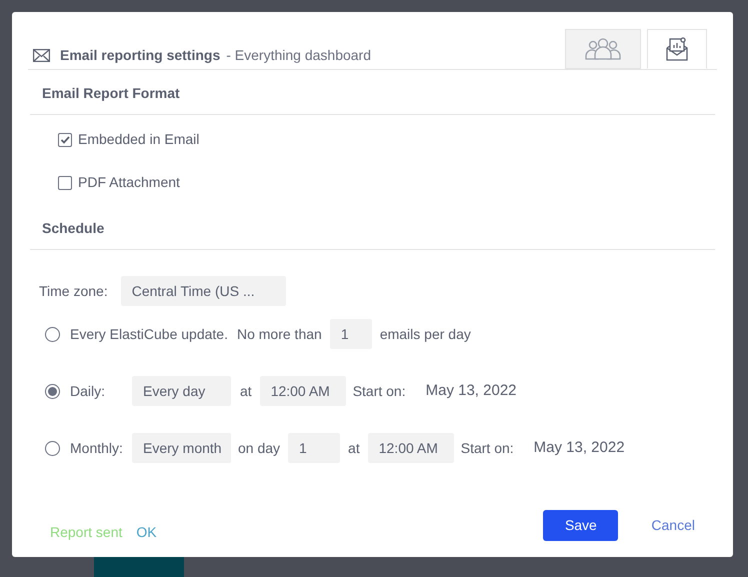 The height and width of the screenshot is (577, 748). Describe the element at coordinates (140, 55) in the screenshot. I see `dialog-title: Email reporting settings` at that location.